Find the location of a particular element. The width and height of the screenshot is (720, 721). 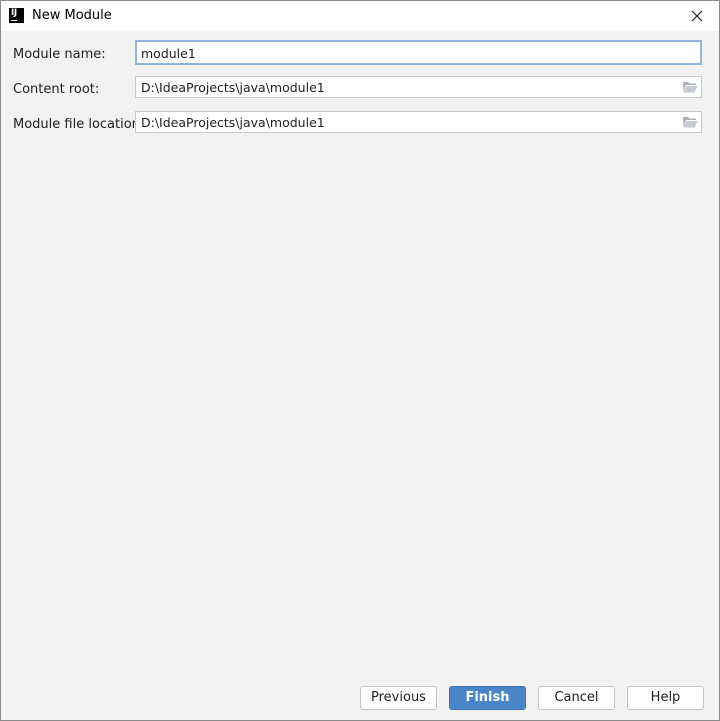

help-button: Help is located at coordinates (665, 698).